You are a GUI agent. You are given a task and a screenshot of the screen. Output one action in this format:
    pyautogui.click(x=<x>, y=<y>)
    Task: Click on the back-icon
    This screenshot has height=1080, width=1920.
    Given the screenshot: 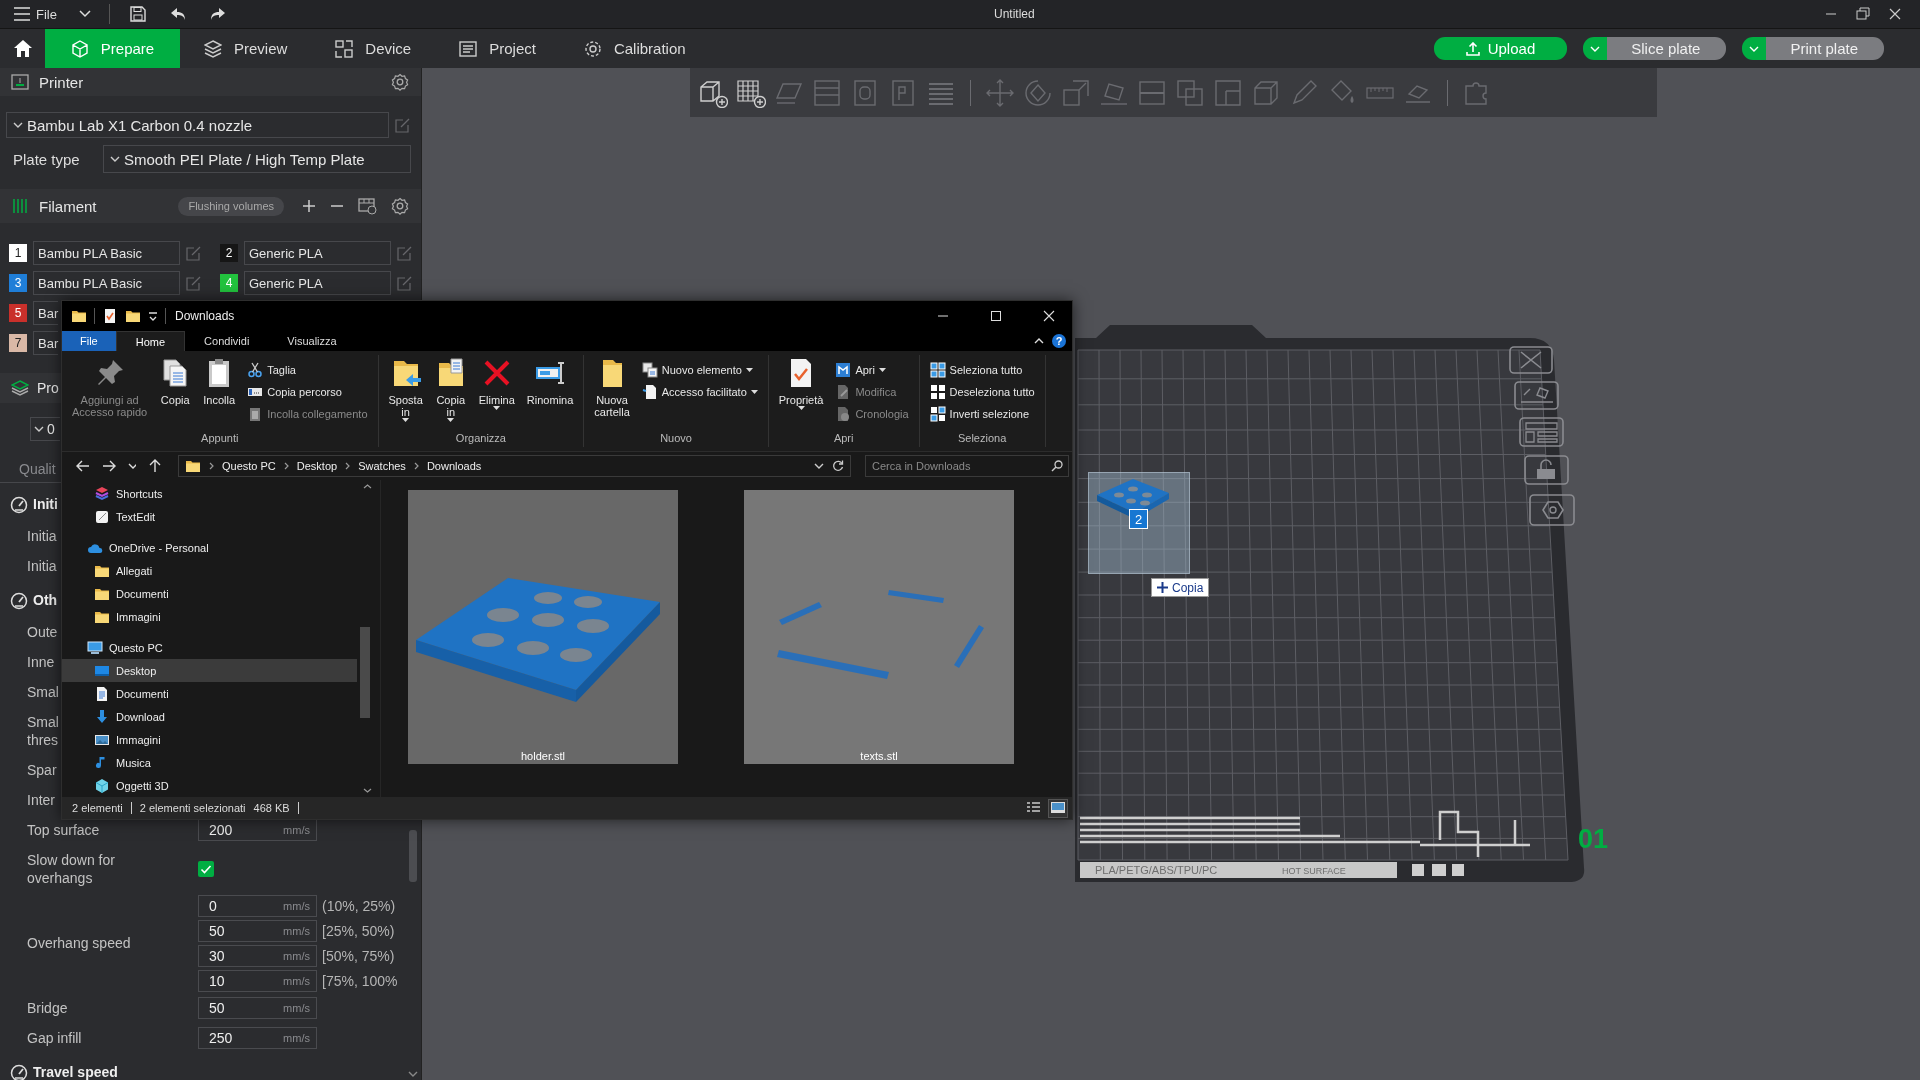 What is the action you would take?
    pyautogui.click(x=83, y=466)
    